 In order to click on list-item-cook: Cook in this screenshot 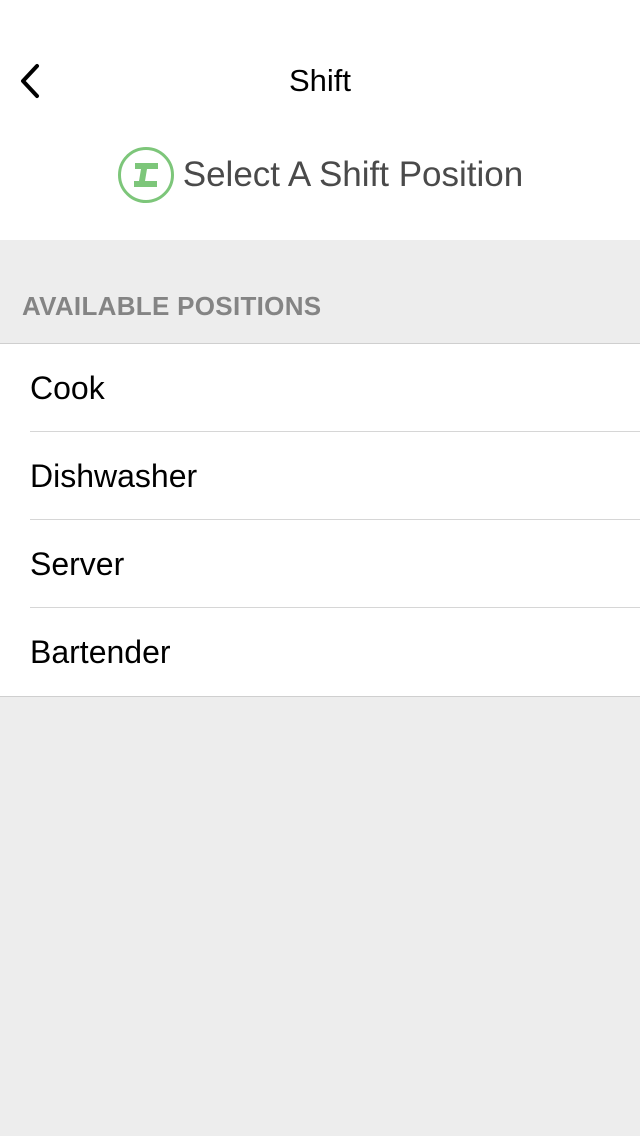, I will do `click(320, 388)`.